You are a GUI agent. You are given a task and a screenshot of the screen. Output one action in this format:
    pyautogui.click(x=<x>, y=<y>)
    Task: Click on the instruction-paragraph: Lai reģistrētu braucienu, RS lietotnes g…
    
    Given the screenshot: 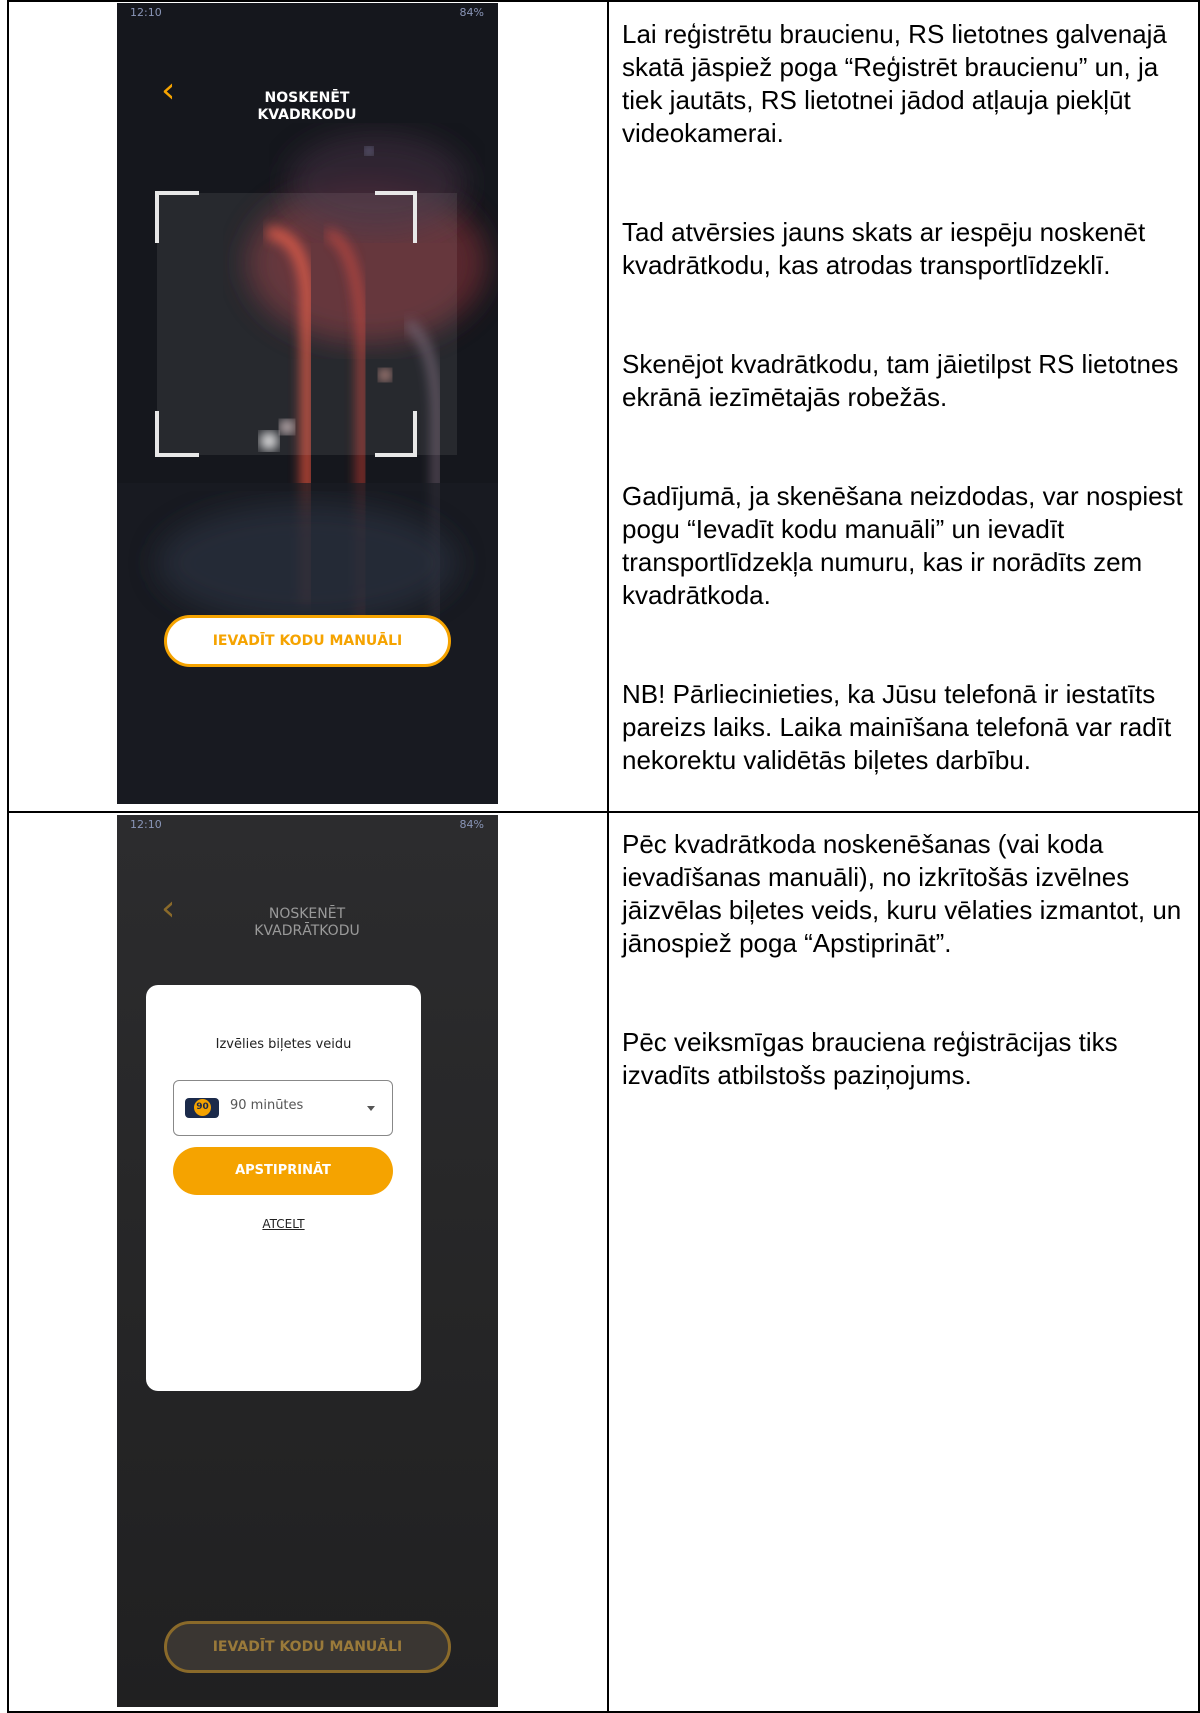 What is the action you would take?
    pyautogui.click(x=894, y=83)
    